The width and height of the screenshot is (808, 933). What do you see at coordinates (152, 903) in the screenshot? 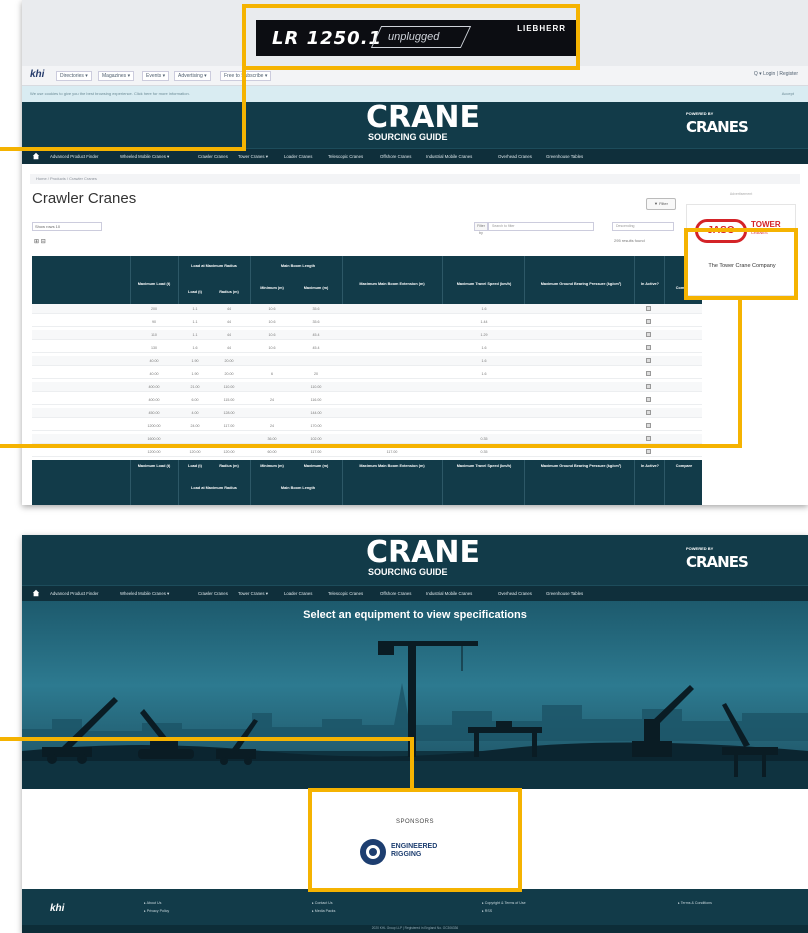
I see `footer-about-link: ▸ About Us` at bounding box center [152, 903].